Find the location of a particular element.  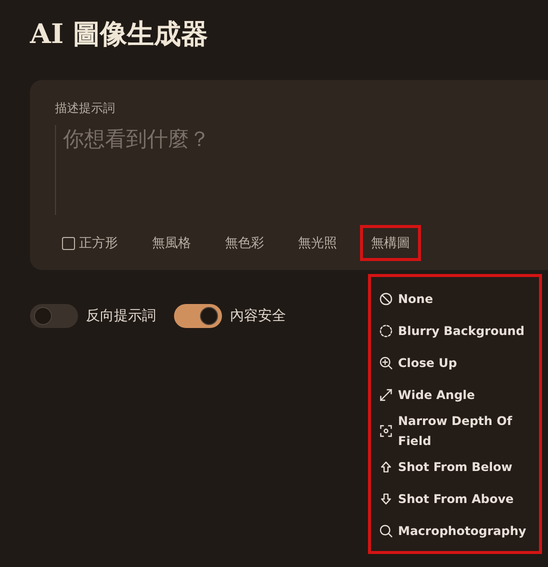

option-chip: 無色彩 is located at coordinates (244, 243).